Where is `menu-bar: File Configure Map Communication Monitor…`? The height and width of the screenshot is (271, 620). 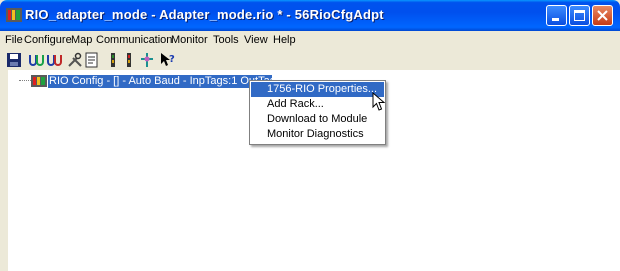 menu-bar: File Configure Map Communication Monitor… is located at coordinates (310, 40).